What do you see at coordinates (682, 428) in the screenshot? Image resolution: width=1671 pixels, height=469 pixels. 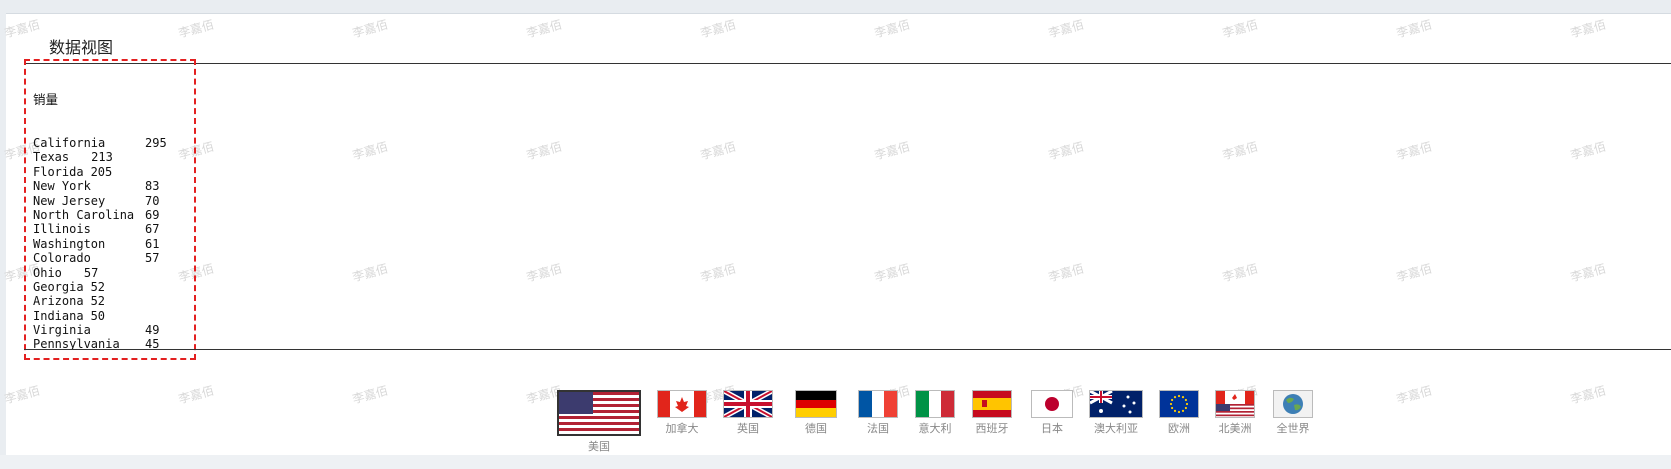 I see `region-label: 加拿大` at bounding box center [682, 428].